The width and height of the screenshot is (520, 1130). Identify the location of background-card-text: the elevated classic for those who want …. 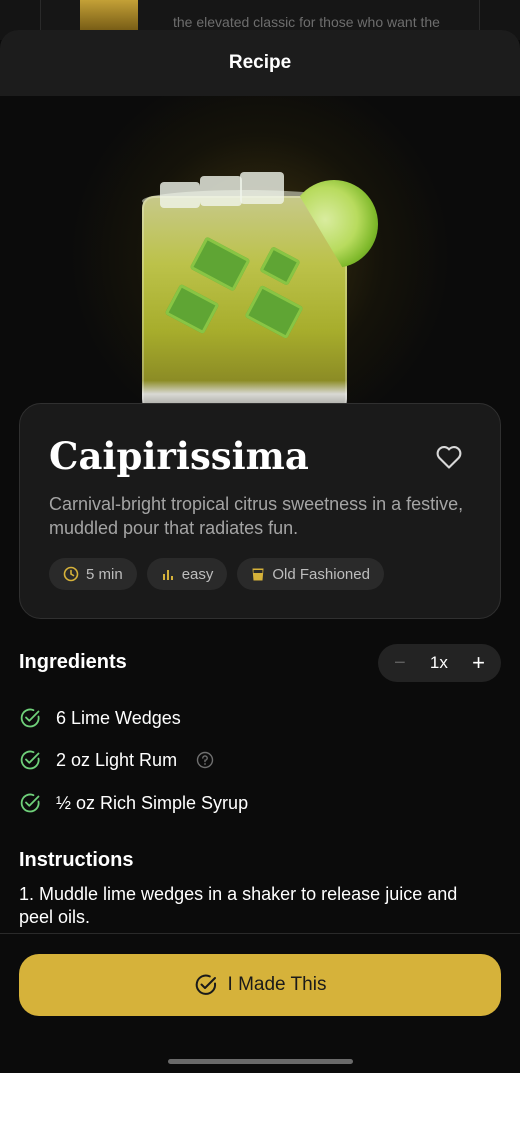
(306, 22).